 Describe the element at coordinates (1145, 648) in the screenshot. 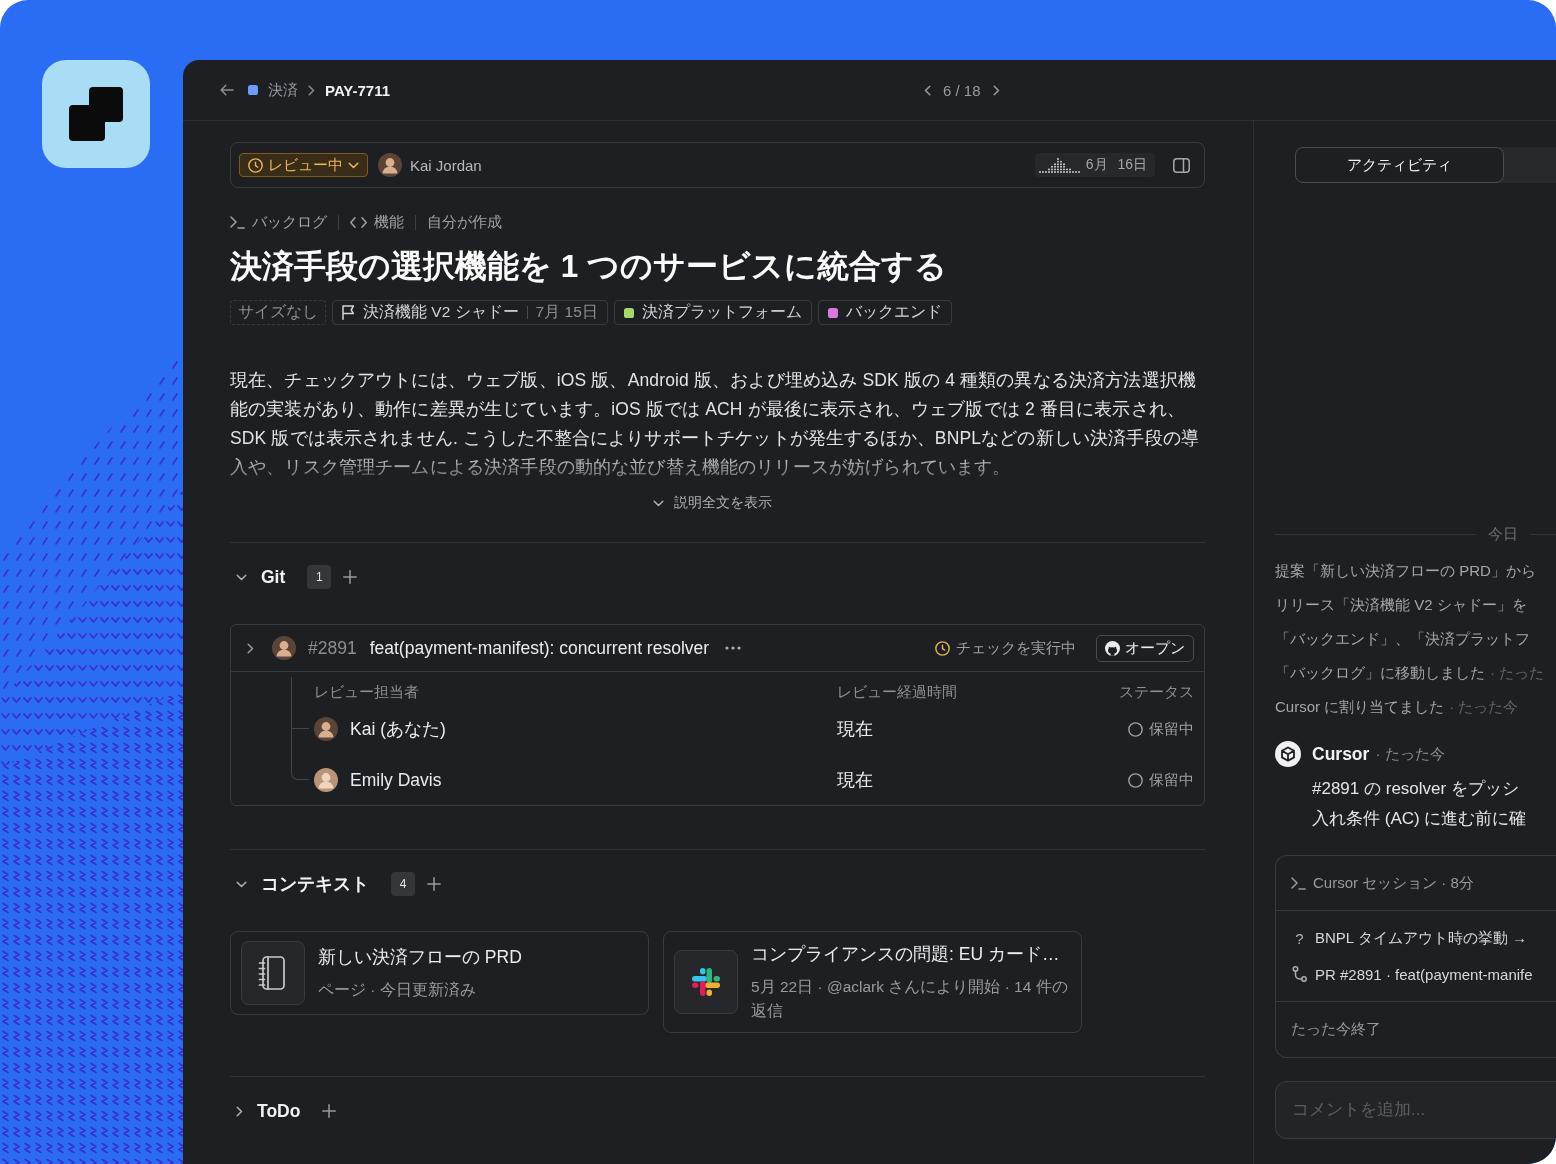

I see `open-button: オープン` at that location.